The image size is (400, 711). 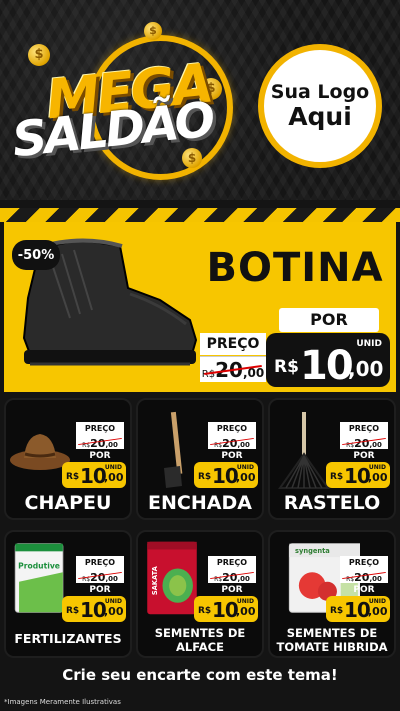 What do you see at coordinates (68, 503) in the screenshot?
I see `product-name: CHAPEU` at bounding box center [68, 503].